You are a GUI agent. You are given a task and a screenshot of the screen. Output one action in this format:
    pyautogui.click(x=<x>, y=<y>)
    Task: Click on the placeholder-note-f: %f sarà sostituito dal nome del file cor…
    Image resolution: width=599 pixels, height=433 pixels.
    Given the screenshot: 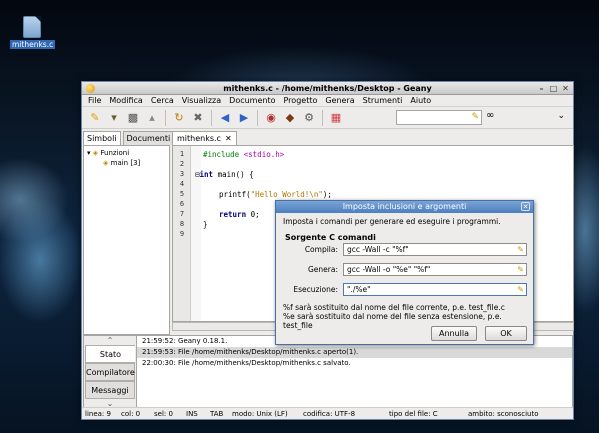 What is the action you would take?
    pyautogui.click(x=394, y=307)
    